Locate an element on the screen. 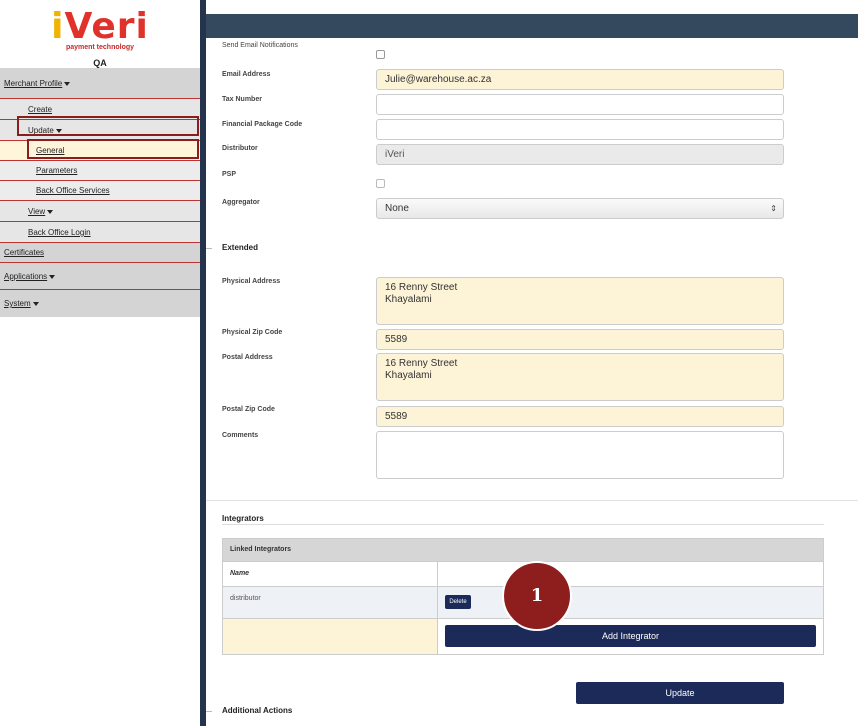 This screenshot has width=858, height=726. extended-section-title: Extended is located at coordinates (240, 247).